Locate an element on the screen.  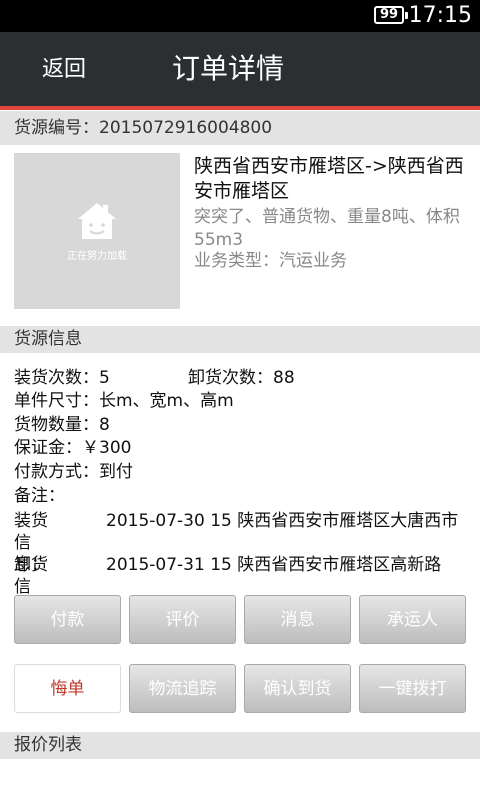
cargo-description: 突突了、普通货物、重量8吨、体积55m3 is located at coordinates (327, 228).